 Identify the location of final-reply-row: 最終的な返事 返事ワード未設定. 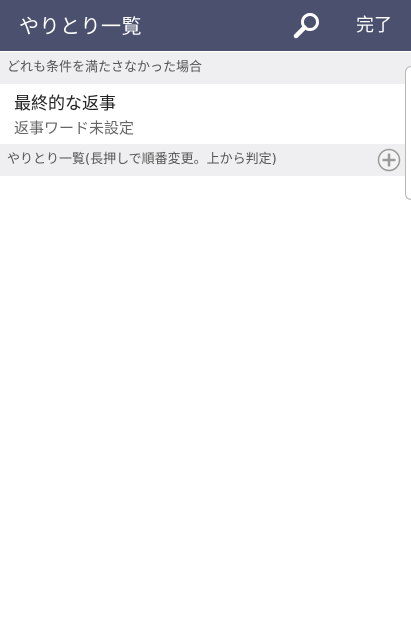
(202, 114).